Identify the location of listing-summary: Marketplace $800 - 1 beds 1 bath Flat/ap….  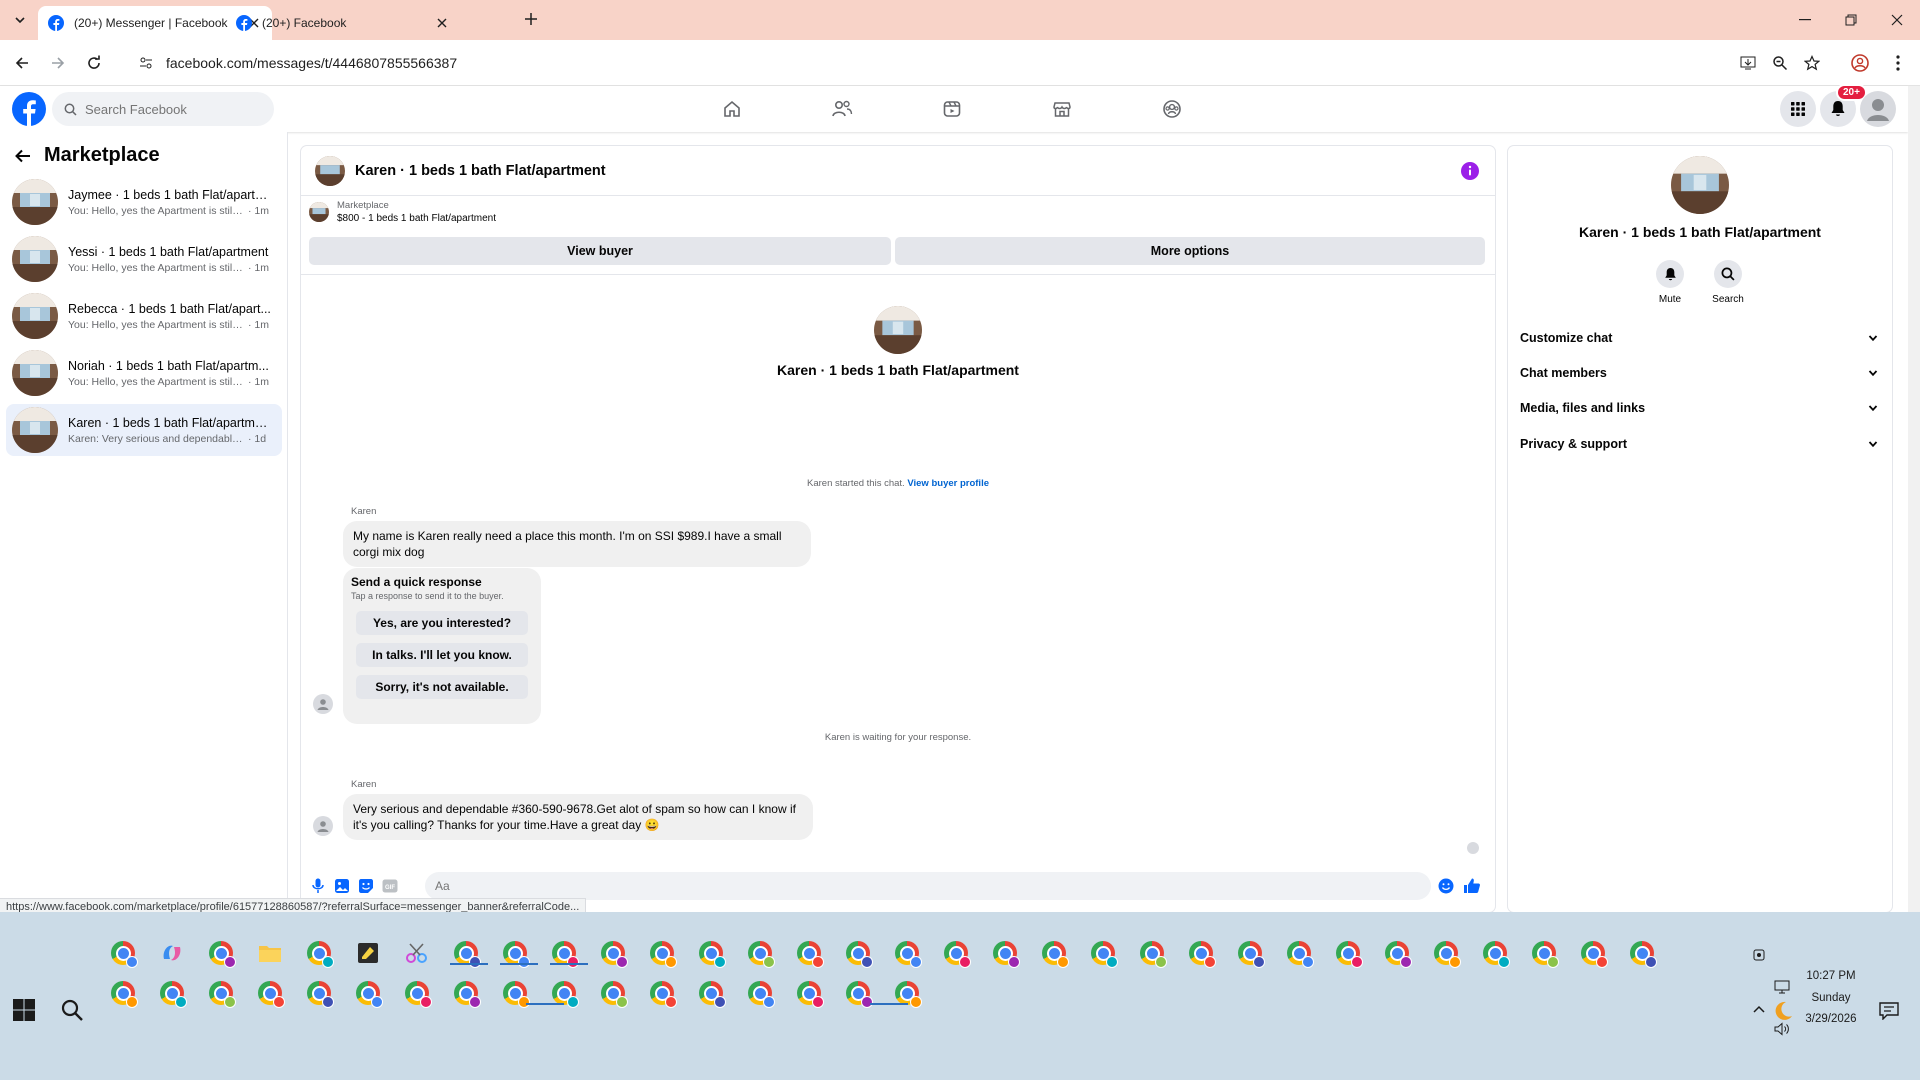
(402, 212).